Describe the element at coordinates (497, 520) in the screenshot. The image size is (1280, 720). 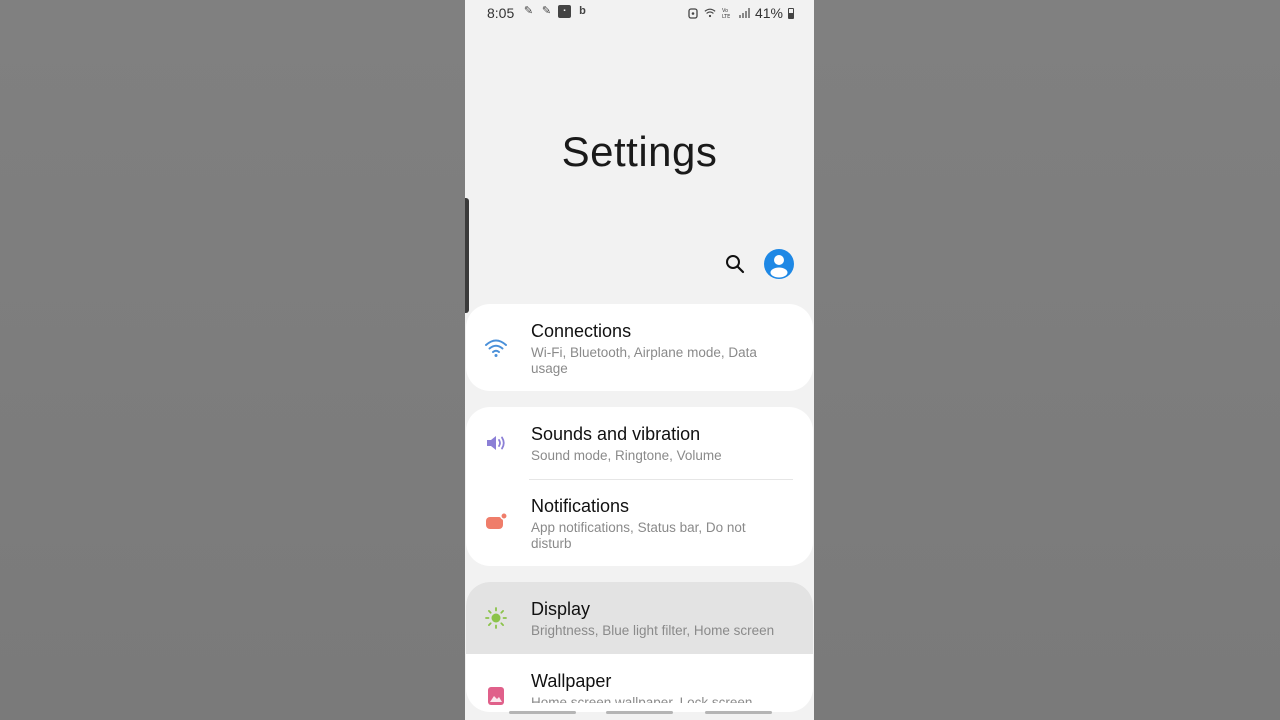
I see `notification-icon` at that location.